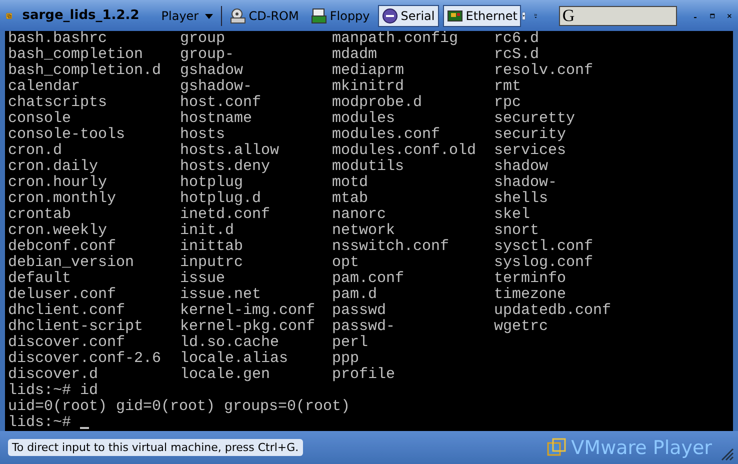 The width and height of the screenshot is (738, 464). Describe the element at coordinates (530, 150) in the screenshot. I see `file-name: services` at that location.